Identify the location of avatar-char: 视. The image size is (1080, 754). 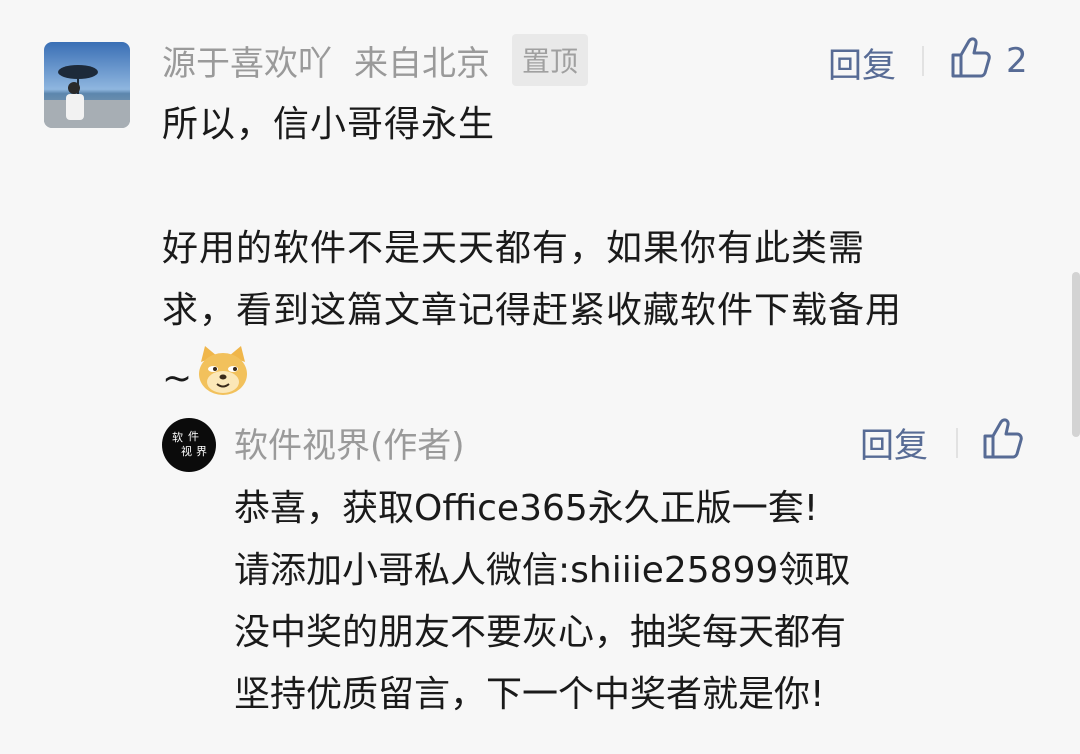
(186, 451).